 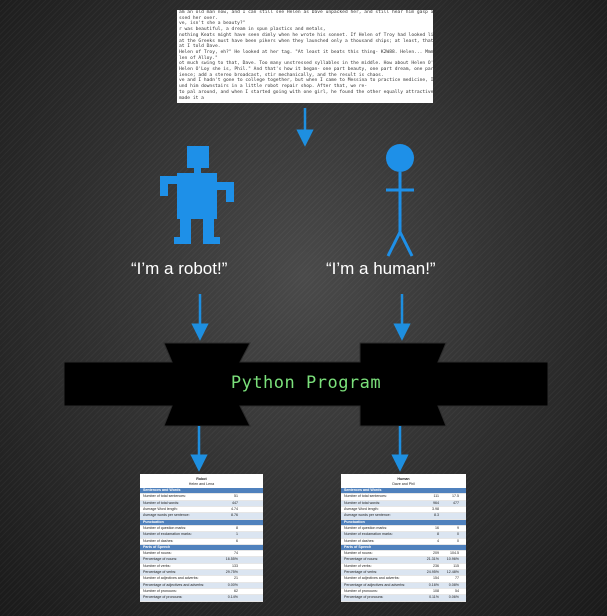 I want to click on row-value: 0.16%, so click(x=433, y=584).